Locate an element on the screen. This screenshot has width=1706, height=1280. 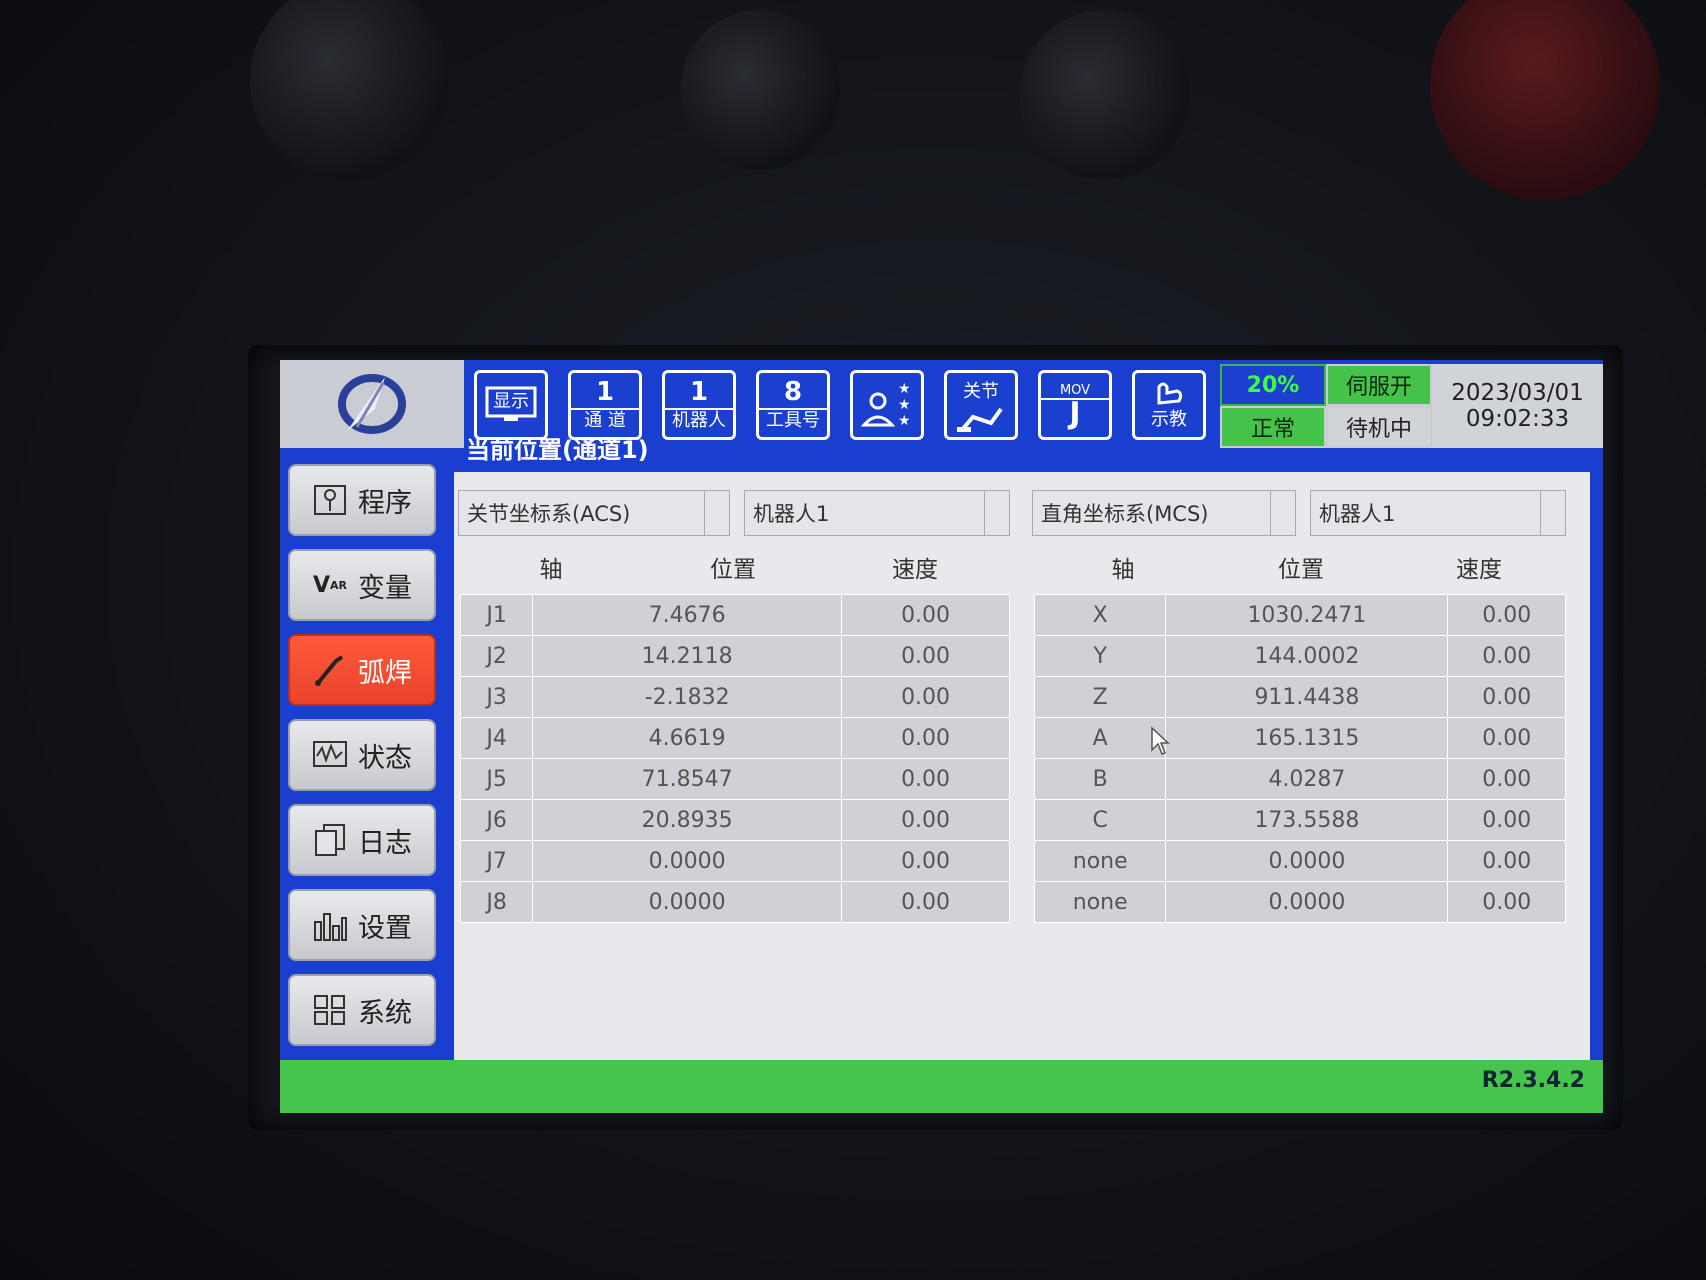
axis-cell: J2 is located at coordinates (496, 656).